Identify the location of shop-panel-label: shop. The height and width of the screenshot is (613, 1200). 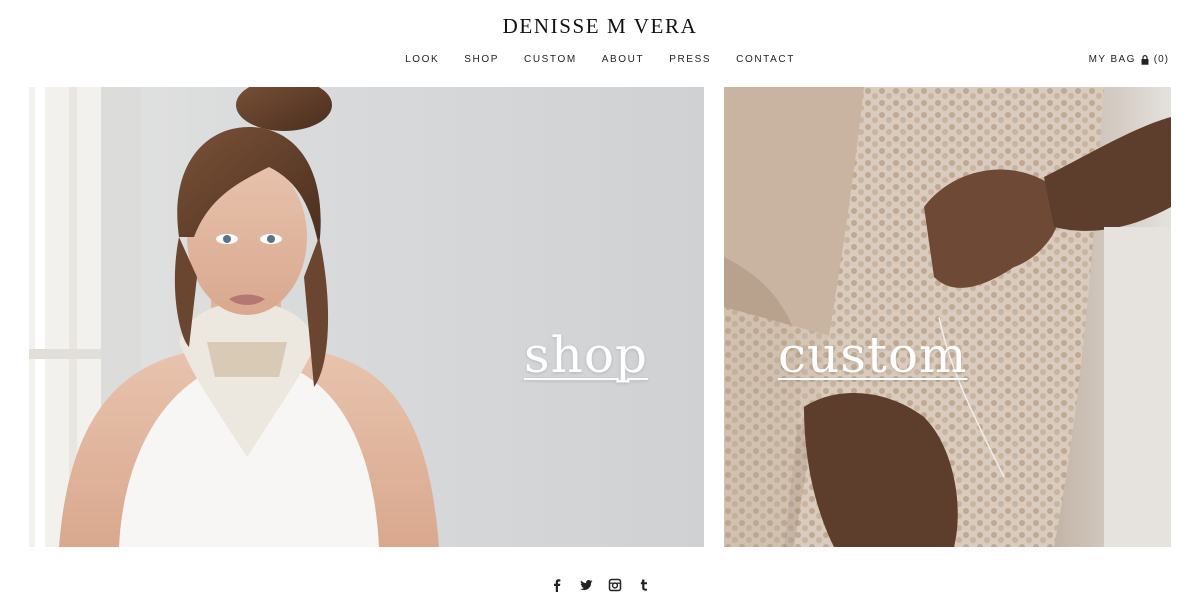
(586, 355).